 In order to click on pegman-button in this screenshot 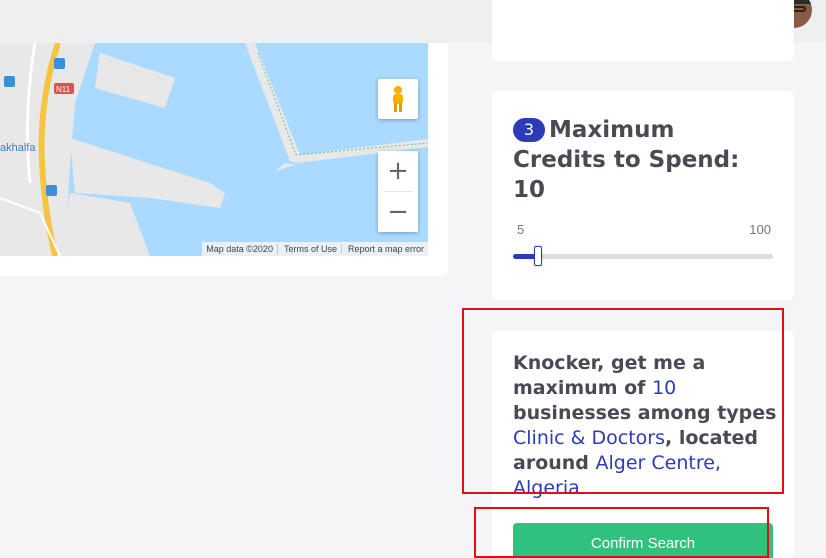, I will do `click(398, 99)`.